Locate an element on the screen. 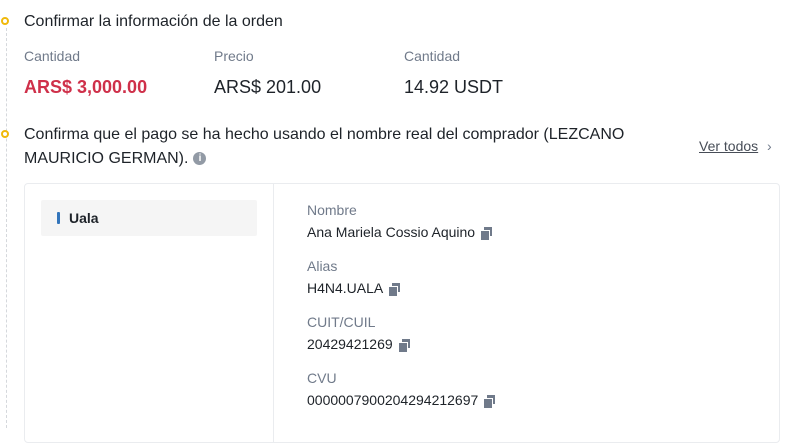  field-alias-label: Alias is located at coordinates (322, 266).